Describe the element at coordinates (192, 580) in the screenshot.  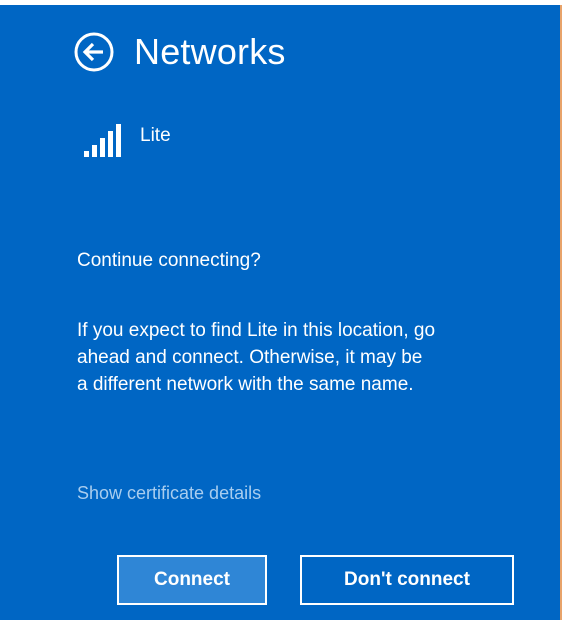
I see `connect-button: Connect` at that location.